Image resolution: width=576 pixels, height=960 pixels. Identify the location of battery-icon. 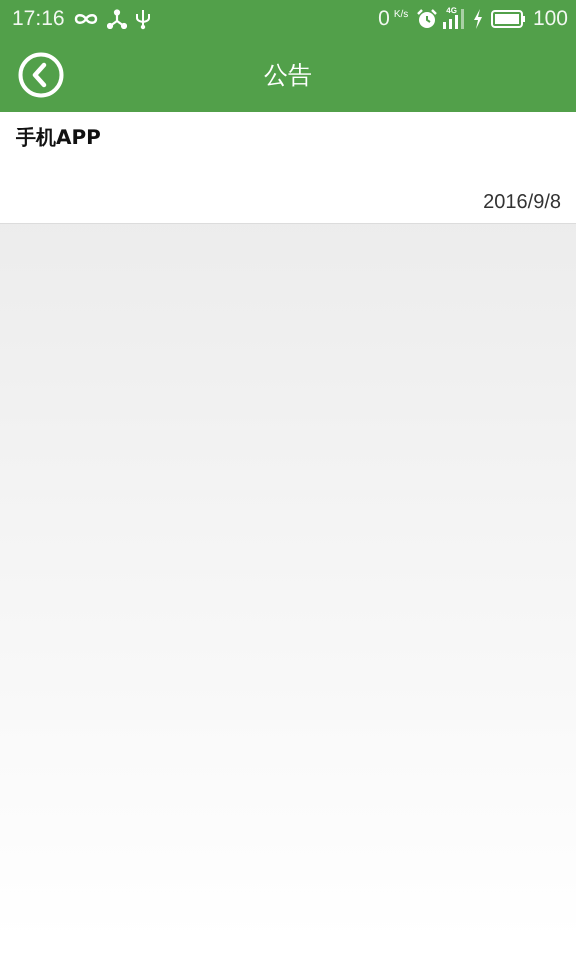
(507, 19).